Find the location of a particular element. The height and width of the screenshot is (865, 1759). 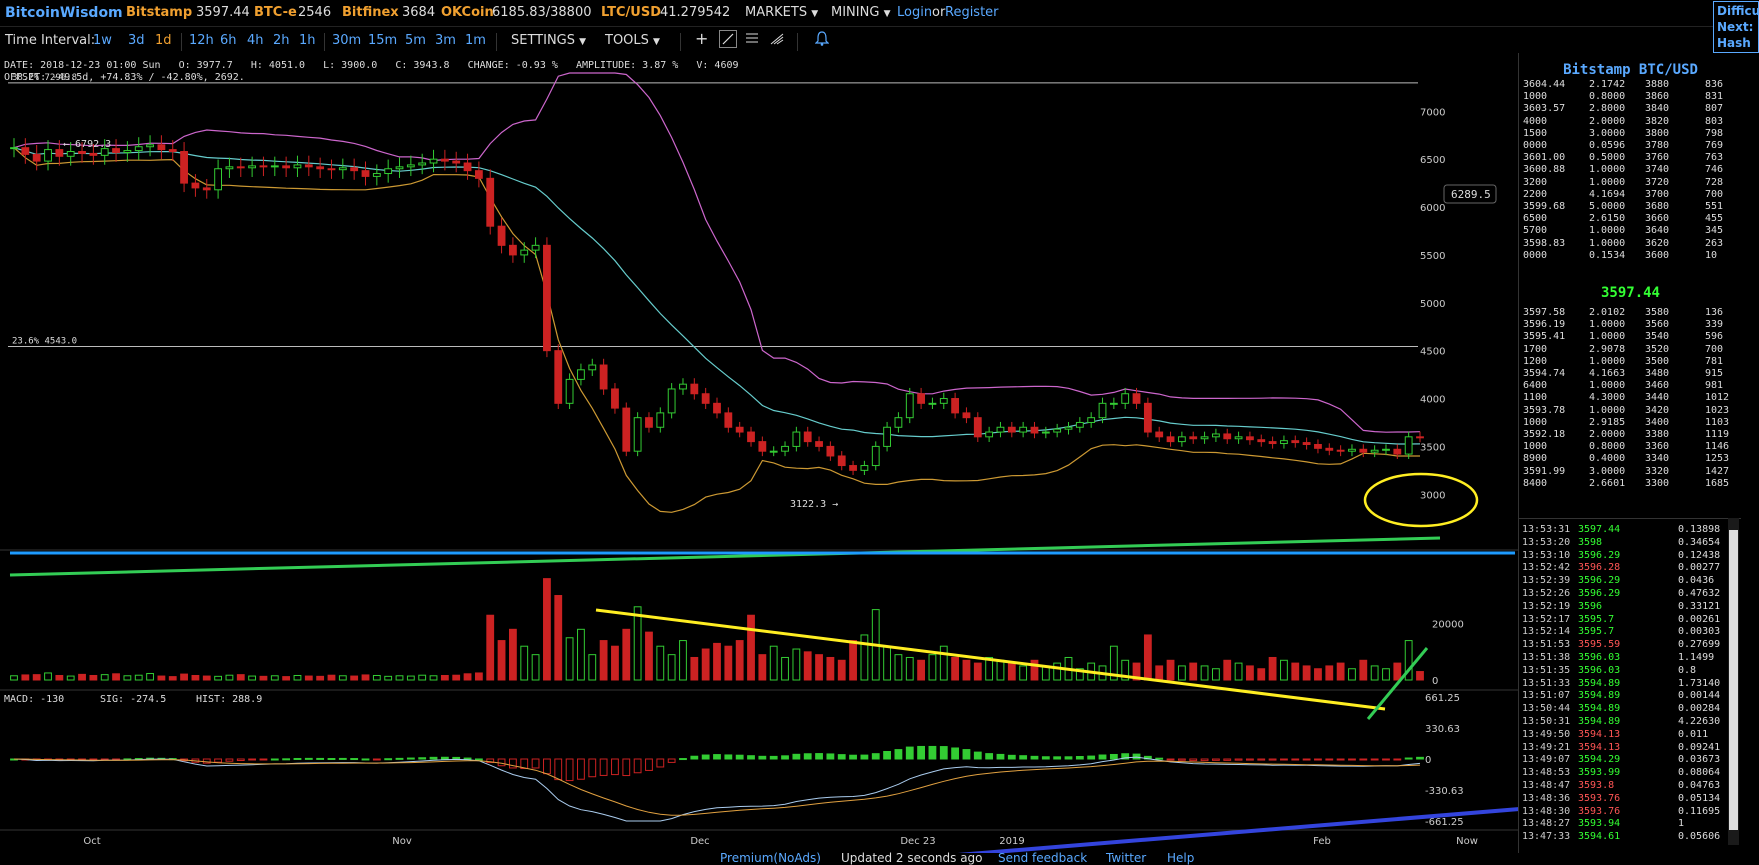

price-axis-label: 5000 is located at coordinates (1432, 304).